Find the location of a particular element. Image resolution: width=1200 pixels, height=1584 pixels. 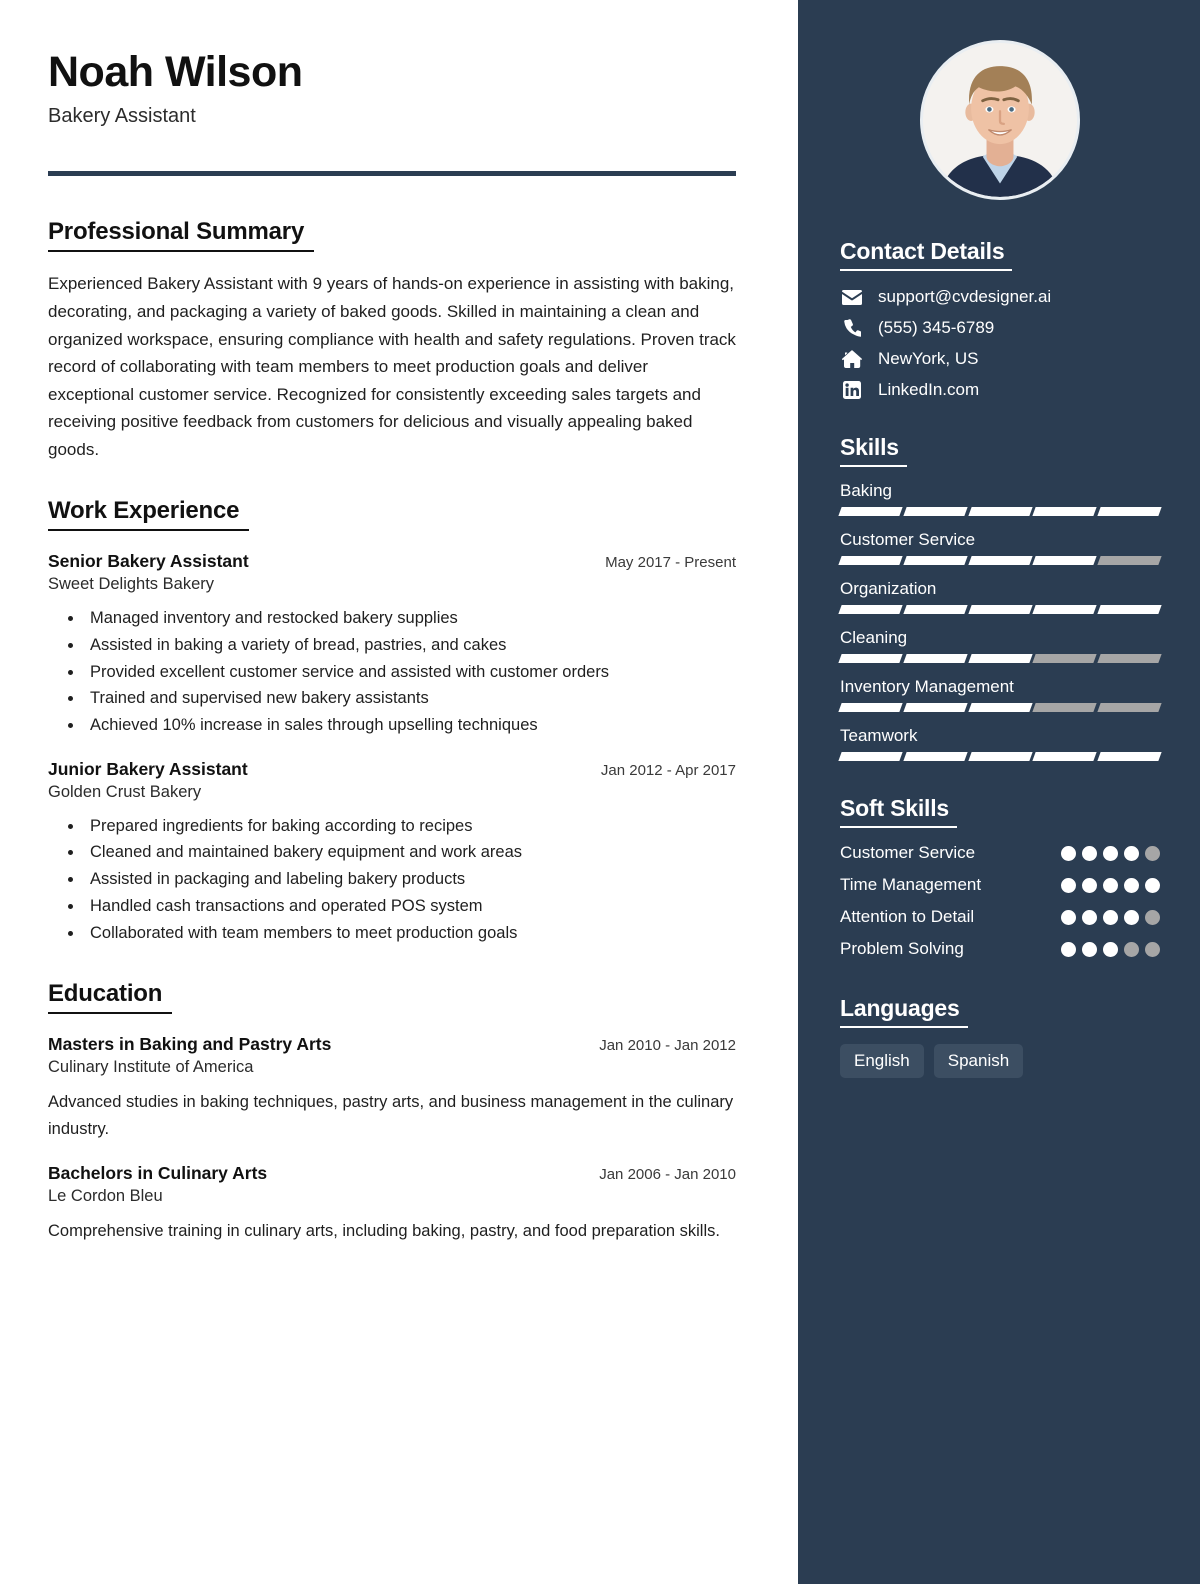

soft-skill-item: Attention to Detail is located at coordinates (1000, 917).